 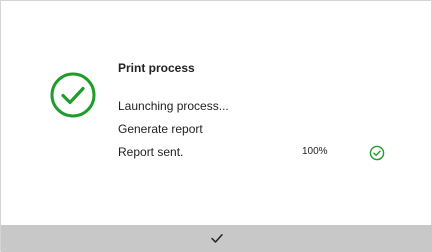 What do you see at coordinates (315, 151) in the screenshot?
I see `progress-percent: 100%` at bounding box center [315, 151].